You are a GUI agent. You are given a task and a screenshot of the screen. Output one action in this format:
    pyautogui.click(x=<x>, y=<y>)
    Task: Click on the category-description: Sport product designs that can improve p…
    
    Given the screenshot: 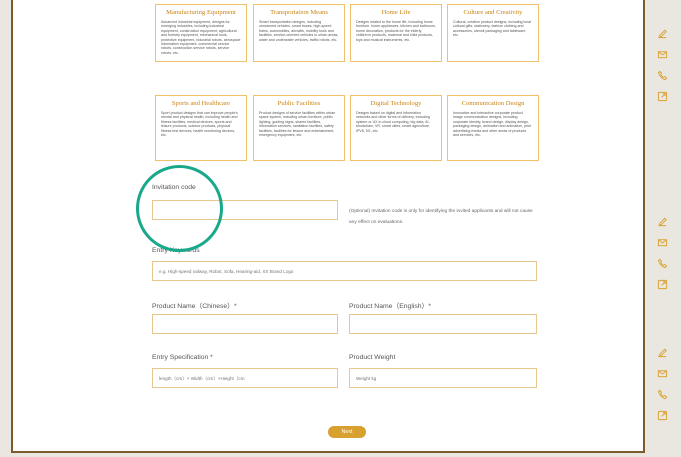 What is the action you would take?
    pyautogui.click(x=199, y=124)
    